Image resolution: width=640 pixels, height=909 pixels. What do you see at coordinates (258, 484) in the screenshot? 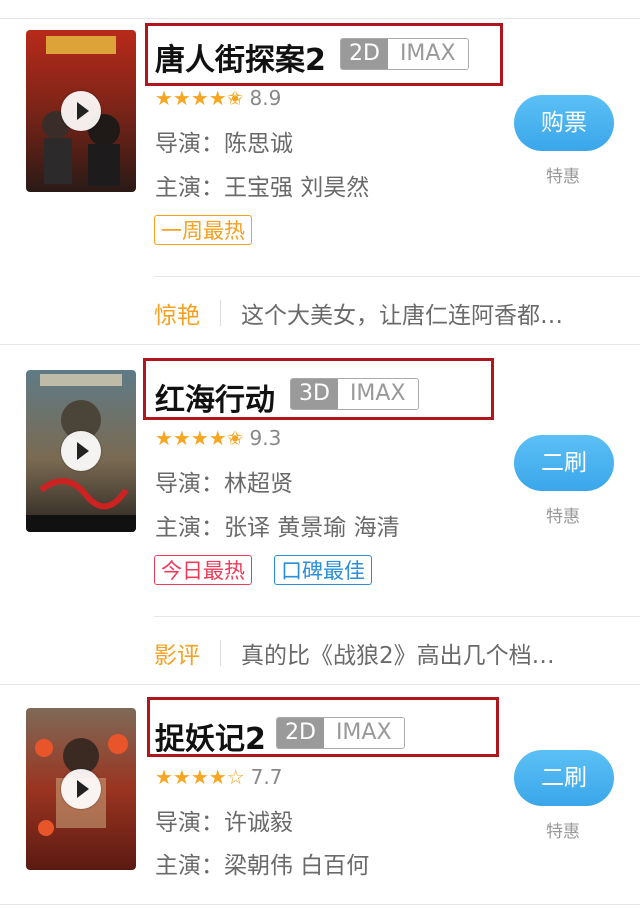
I see `director-name: 林超贤` at bounding box center [258, 484].